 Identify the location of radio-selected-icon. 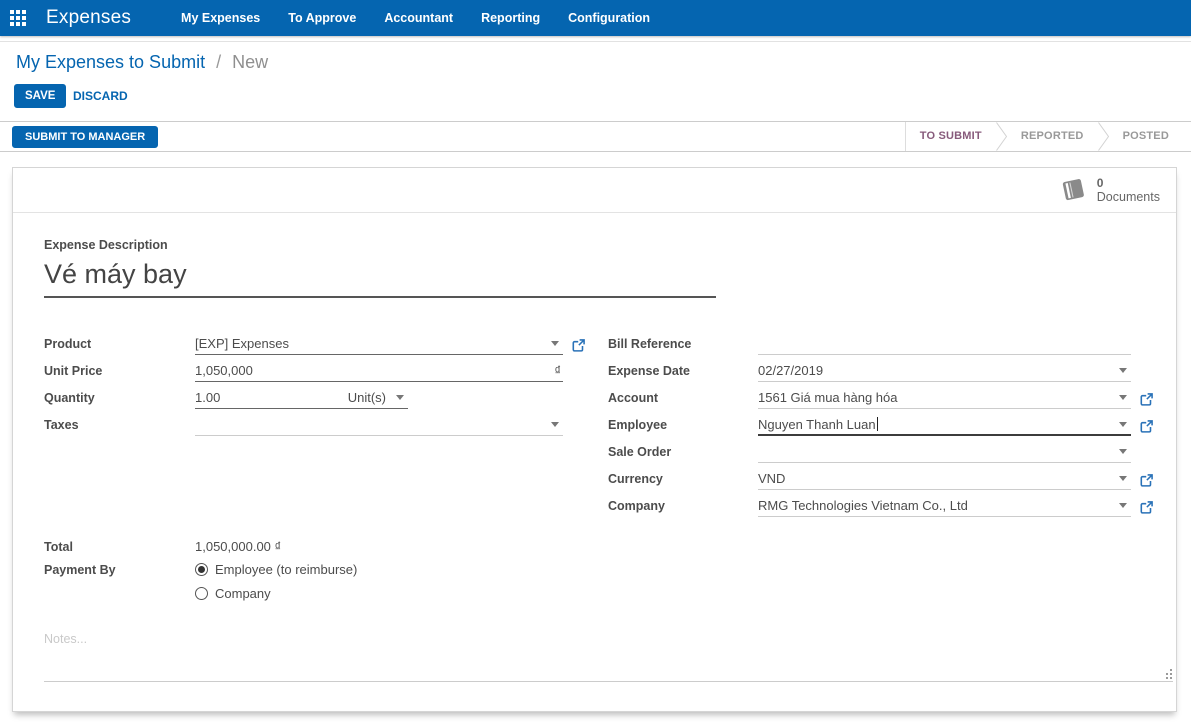
(201, 569).